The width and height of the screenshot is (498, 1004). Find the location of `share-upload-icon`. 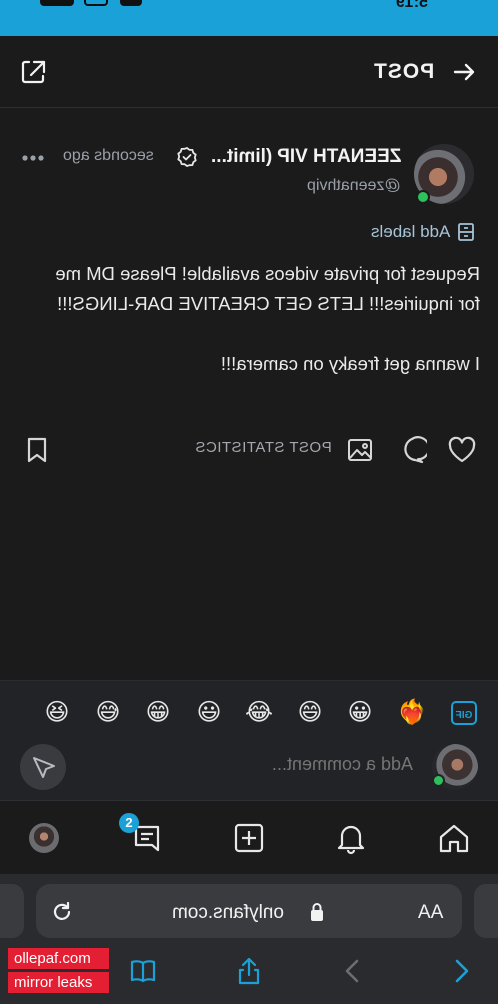

share-upload-icon is located at coordinates (249, 971).